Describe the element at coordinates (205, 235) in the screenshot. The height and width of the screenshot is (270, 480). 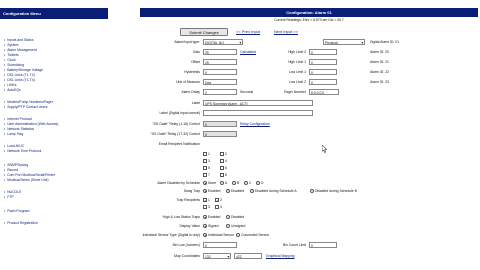
I see `individual-sensor-radio` at that location.